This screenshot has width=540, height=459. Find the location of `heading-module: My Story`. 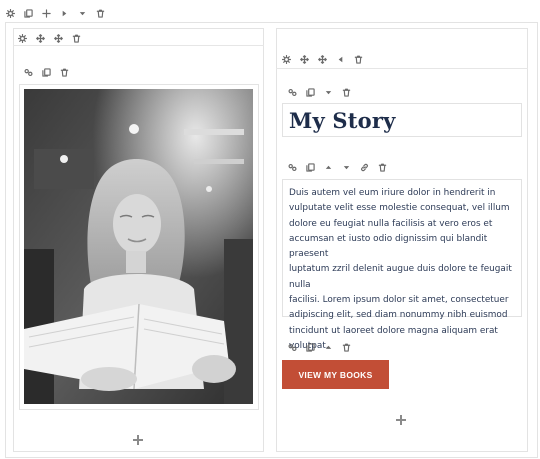

heading-module: My Story is located at coordinates (402, 120).